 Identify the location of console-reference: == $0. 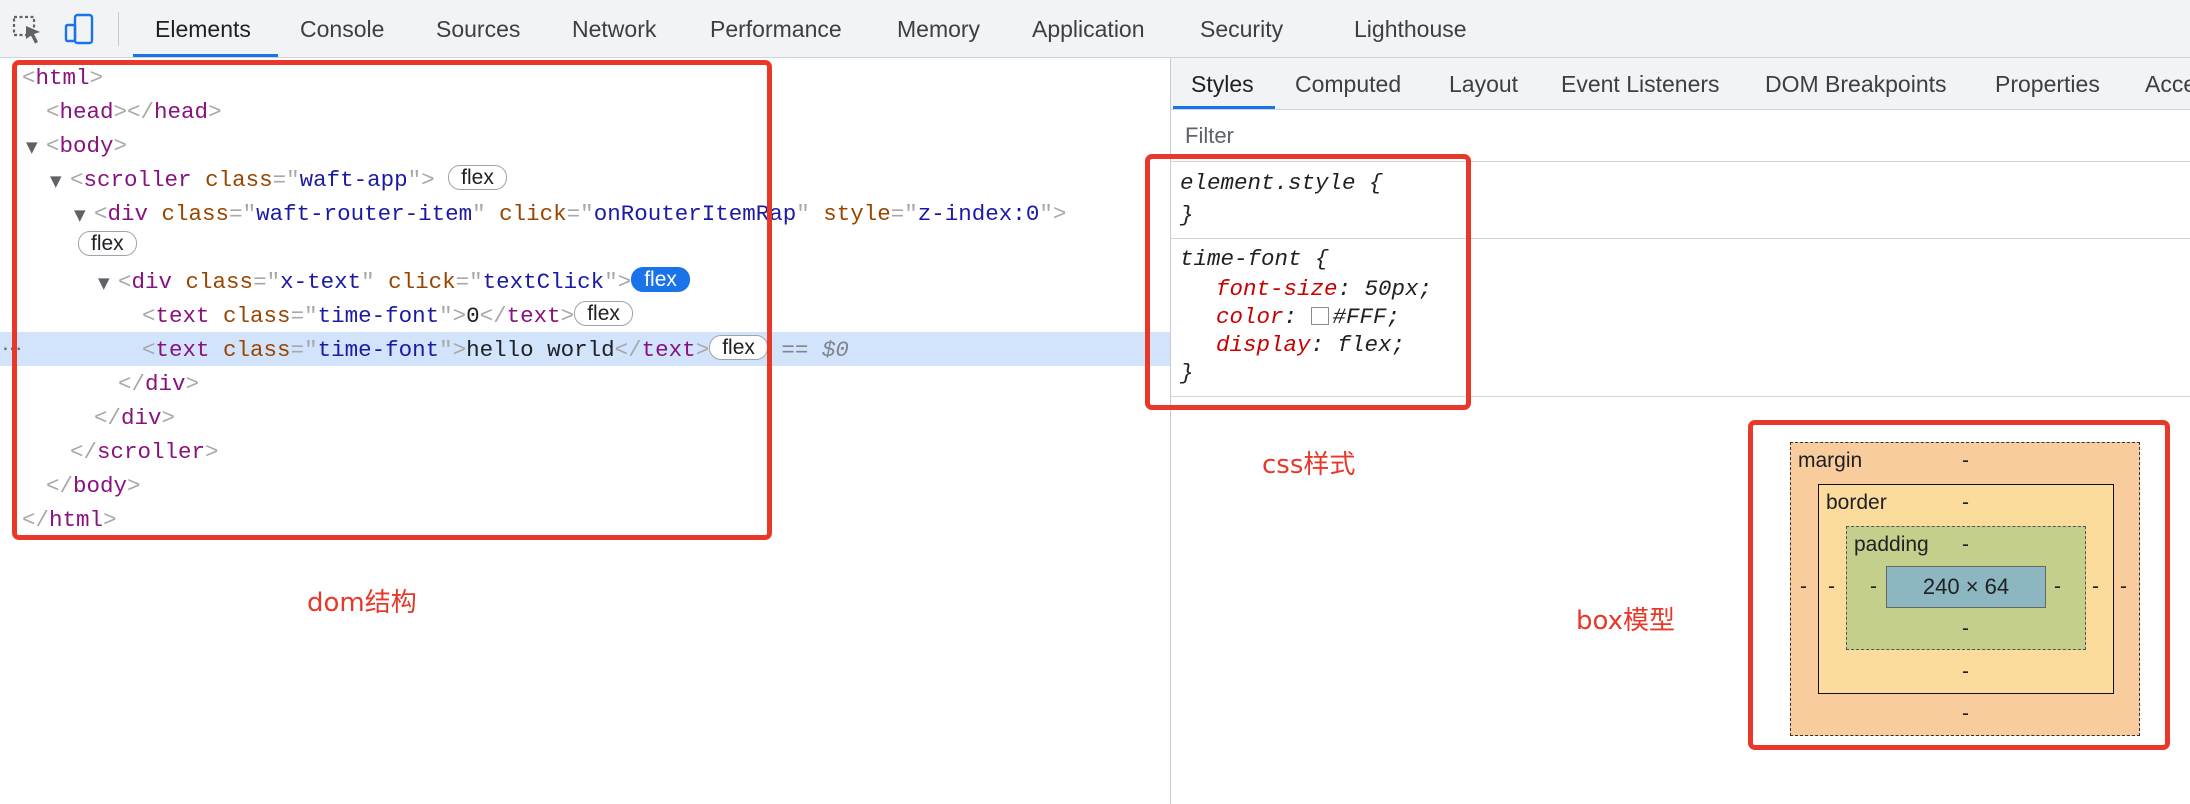
(815, 350).